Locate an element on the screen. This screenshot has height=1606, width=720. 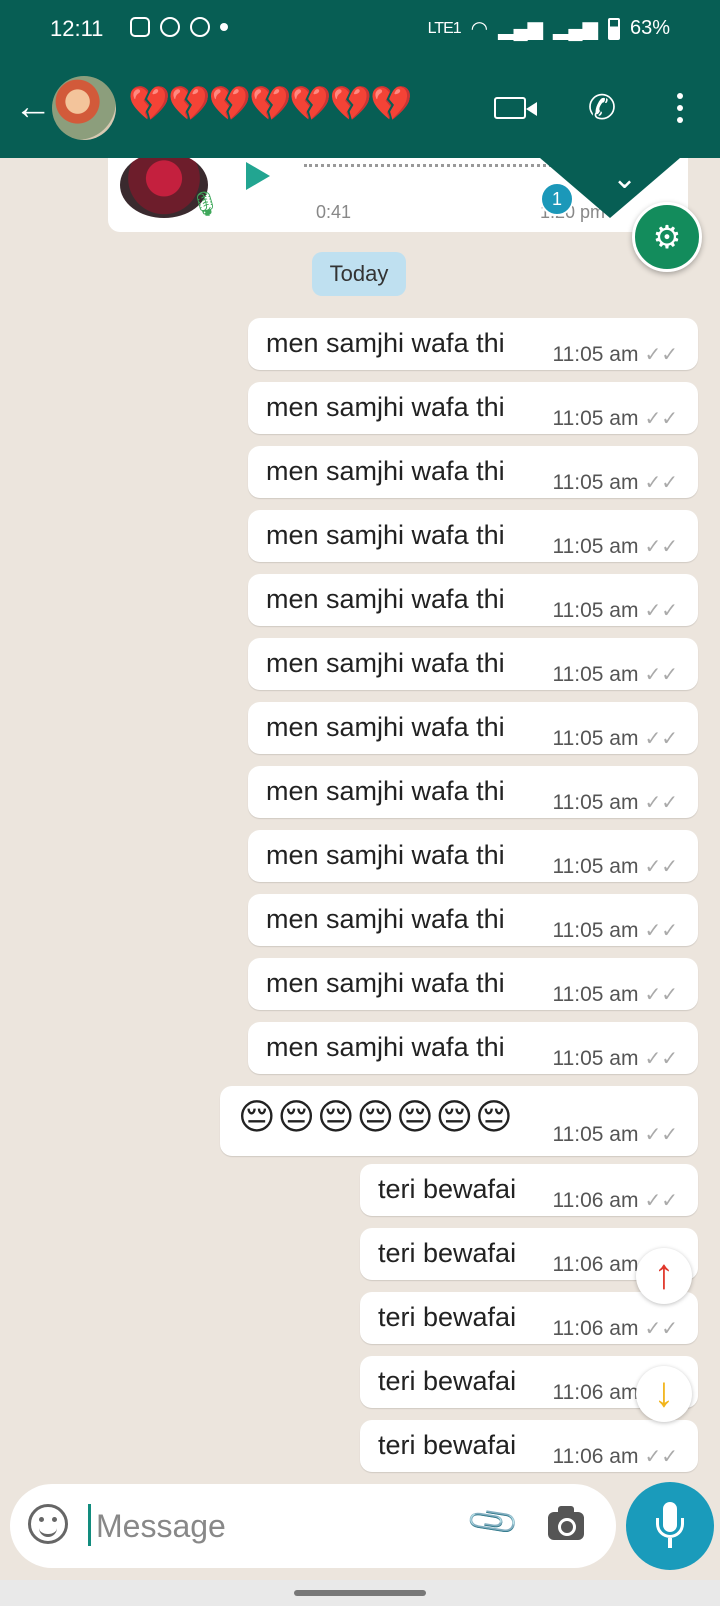
voice-duration: 0:41 is located at coordinates (334, 212).